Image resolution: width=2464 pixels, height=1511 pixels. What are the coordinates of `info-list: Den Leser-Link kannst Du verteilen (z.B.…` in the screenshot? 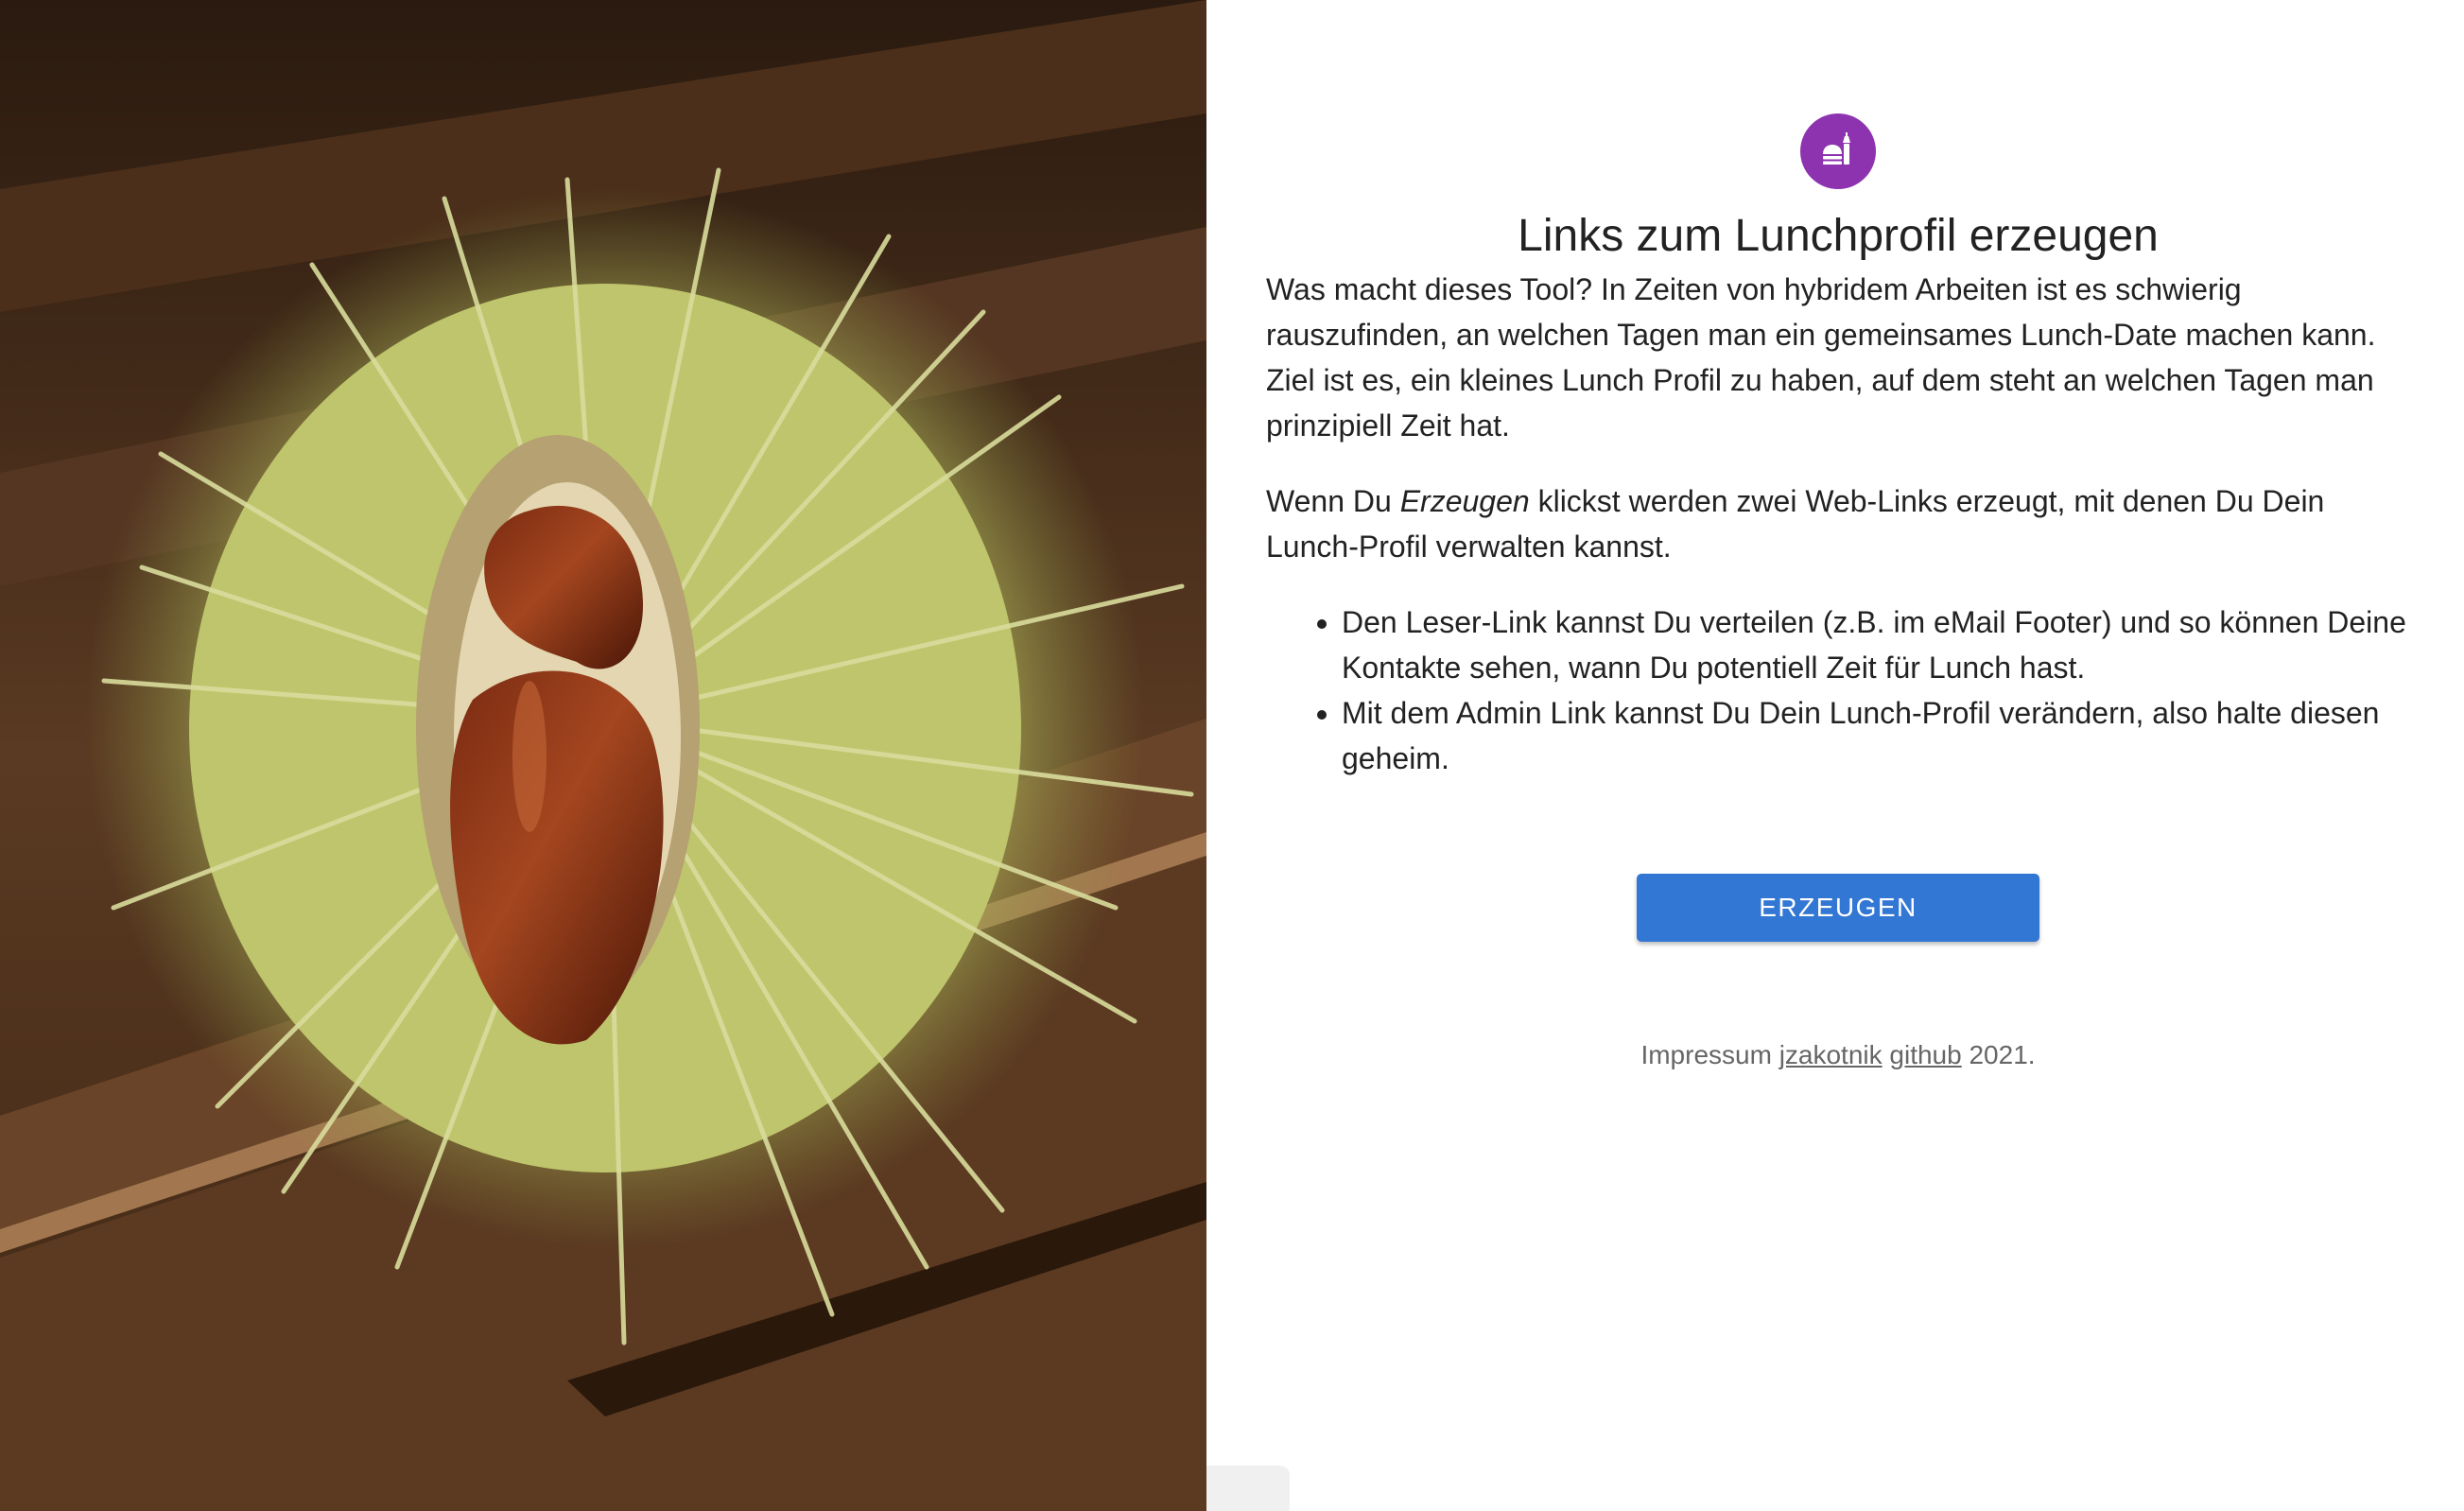 It's located at (1838, 690).